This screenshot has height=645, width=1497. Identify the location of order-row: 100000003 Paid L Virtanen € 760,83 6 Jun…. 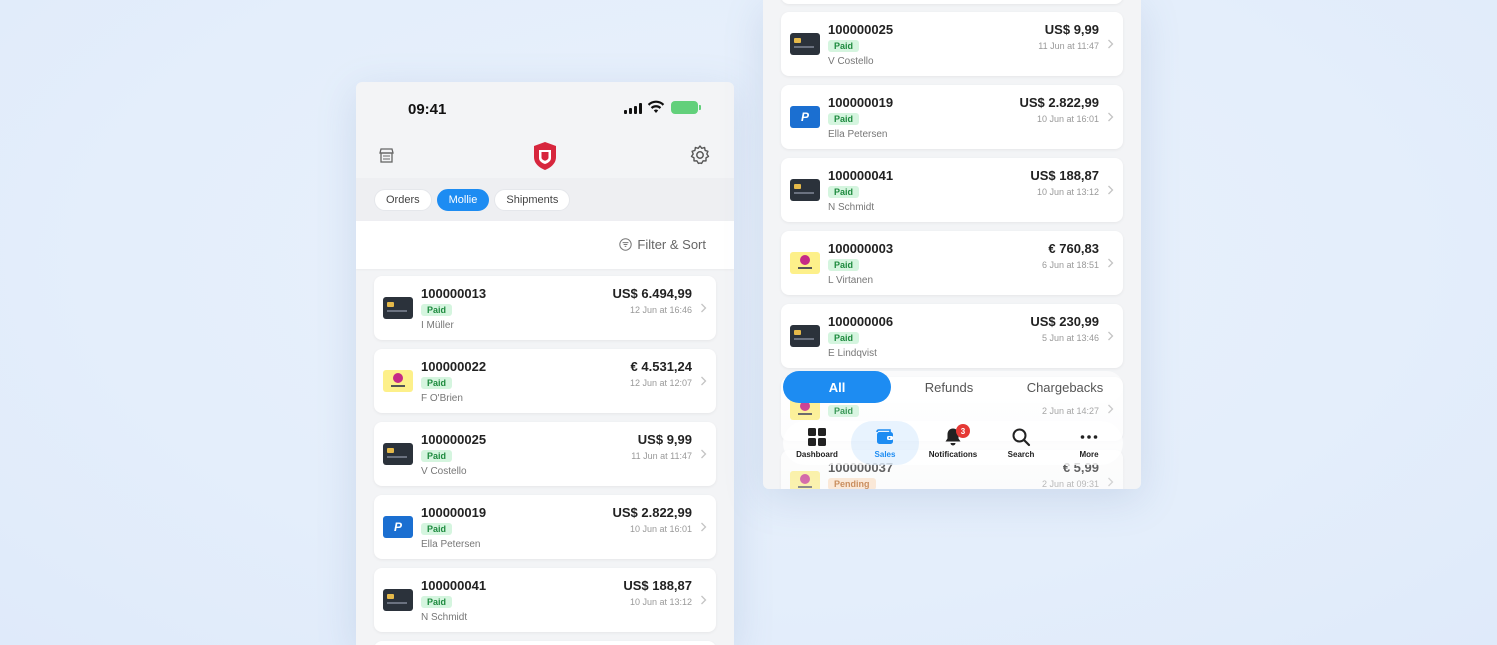
(952, 263).